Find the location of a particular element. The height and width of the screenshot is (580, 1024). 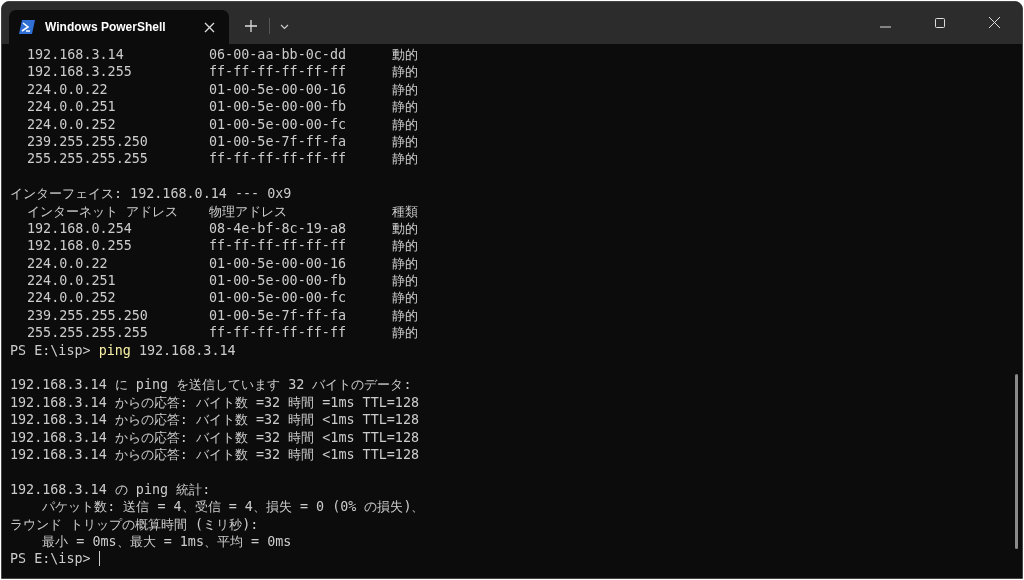

new-tab-icon is located at coordinates (251, 26).